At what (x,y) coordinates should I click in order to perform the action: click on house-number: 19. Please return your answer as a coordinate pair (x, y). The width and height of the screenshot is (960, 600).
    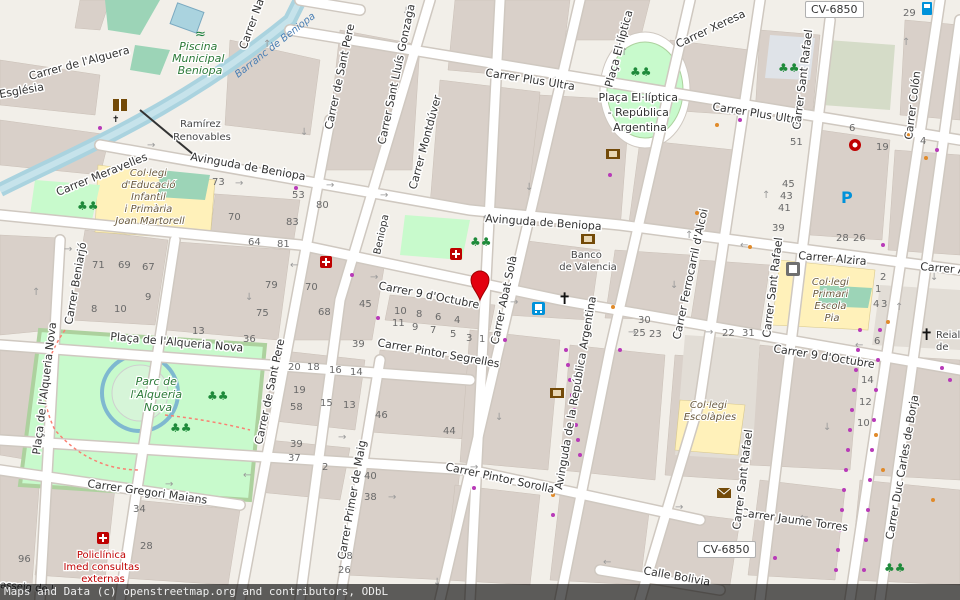
    Looking at the image, I should click on (882, 147).